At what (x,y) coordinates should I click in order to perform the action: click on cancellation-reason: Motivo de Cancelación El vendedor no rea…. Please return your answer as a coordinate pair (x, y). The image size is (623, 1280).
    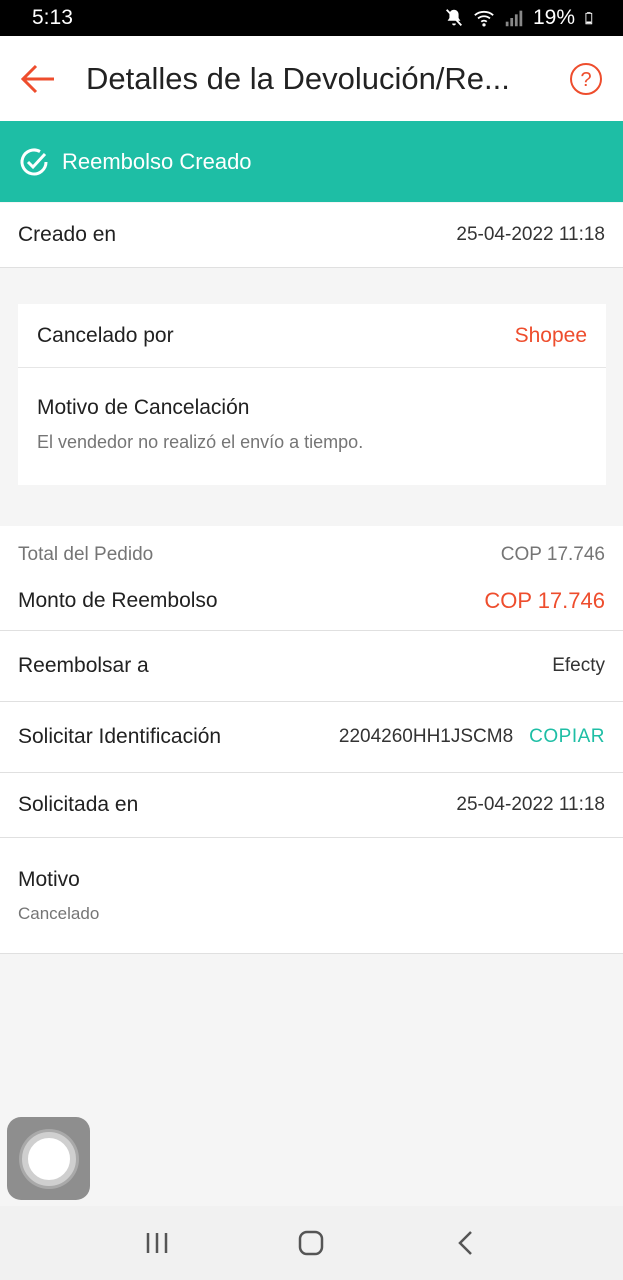
    Looking at the image, I should click on (200, 424).